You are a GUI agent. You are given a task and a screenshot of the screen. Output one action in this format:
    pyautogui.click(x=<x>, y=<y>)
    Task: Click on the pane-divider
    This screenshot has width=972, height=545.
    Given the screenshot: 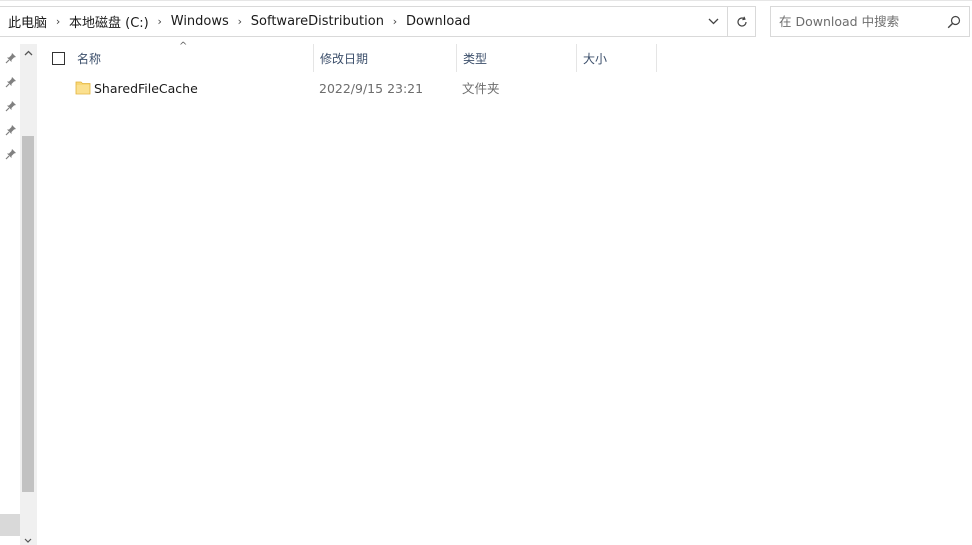 What is the action you would take?
    pyautogui.click(x=36, y=294)
    